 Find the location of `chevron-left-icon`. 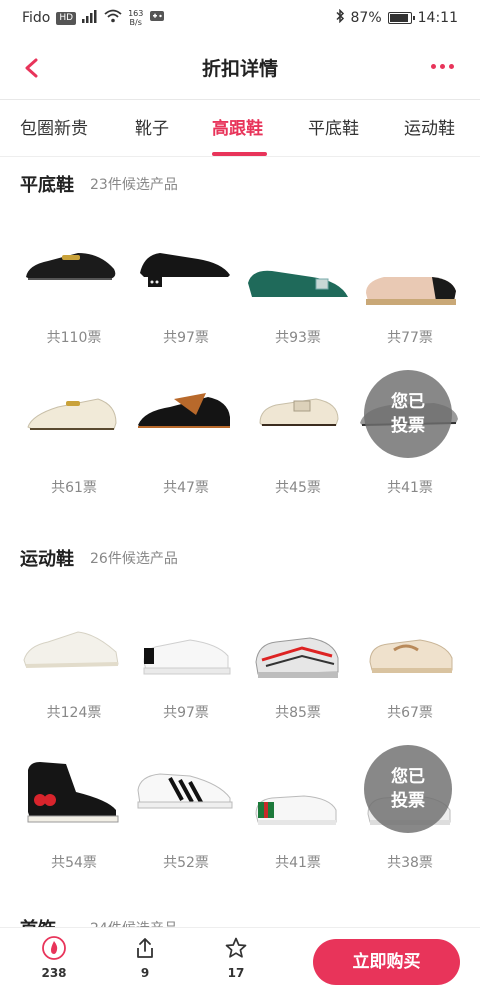

chevron-left-icon is located at coordinates (31, 68).